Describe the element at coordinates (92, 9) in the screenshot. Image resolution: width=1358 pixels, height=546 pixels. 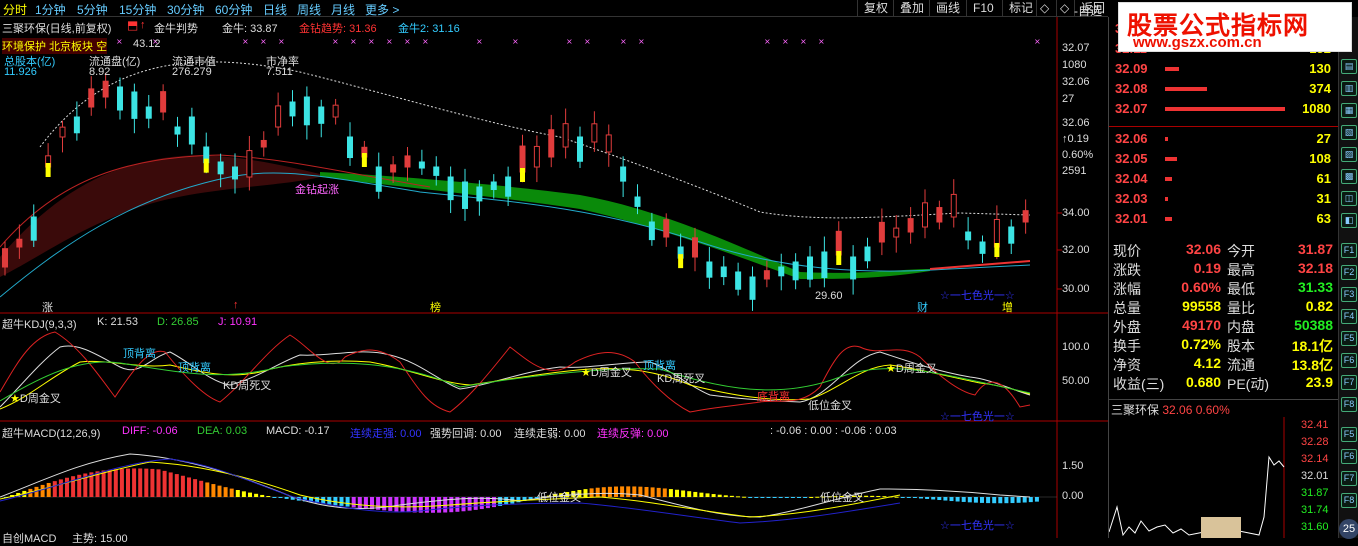
I see `tab-5min: 5分钟` at that location.